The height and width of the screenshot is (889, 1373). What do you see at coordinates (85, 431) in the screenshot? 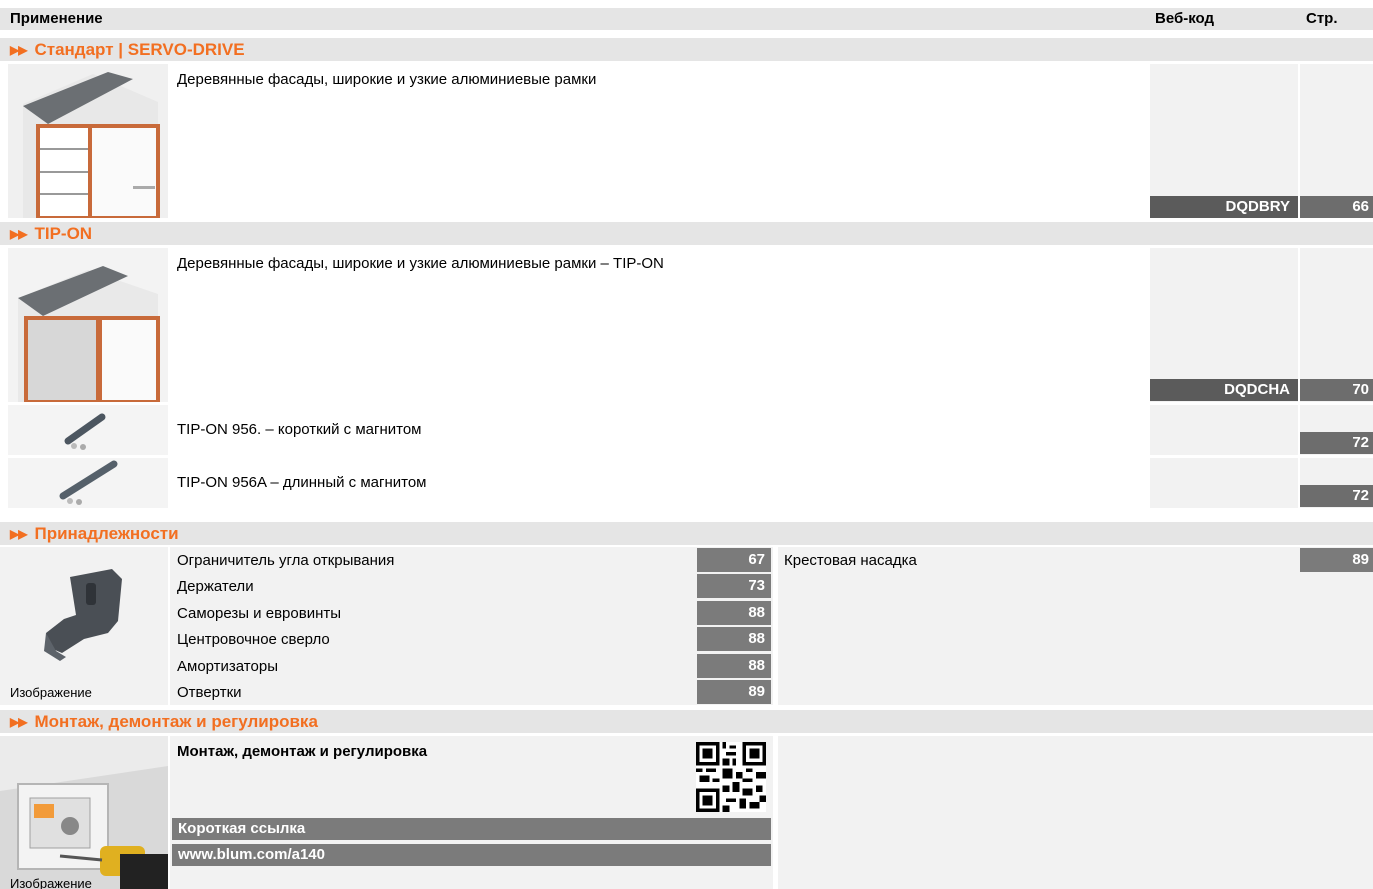
I see `push-latch-icon` at bounding box center [85, 431].